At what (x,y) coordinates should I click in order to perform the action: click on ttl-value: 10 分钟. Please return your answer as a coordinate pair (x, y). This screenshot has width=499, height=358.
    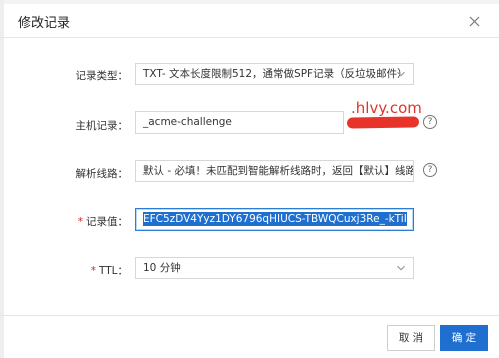
    Looking at the image, I should click on (162, 268).